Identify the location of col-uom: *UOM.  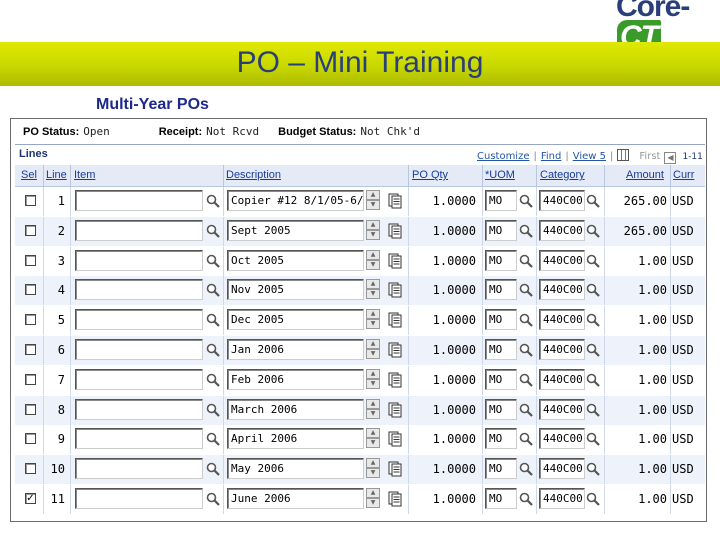
(500, 175).